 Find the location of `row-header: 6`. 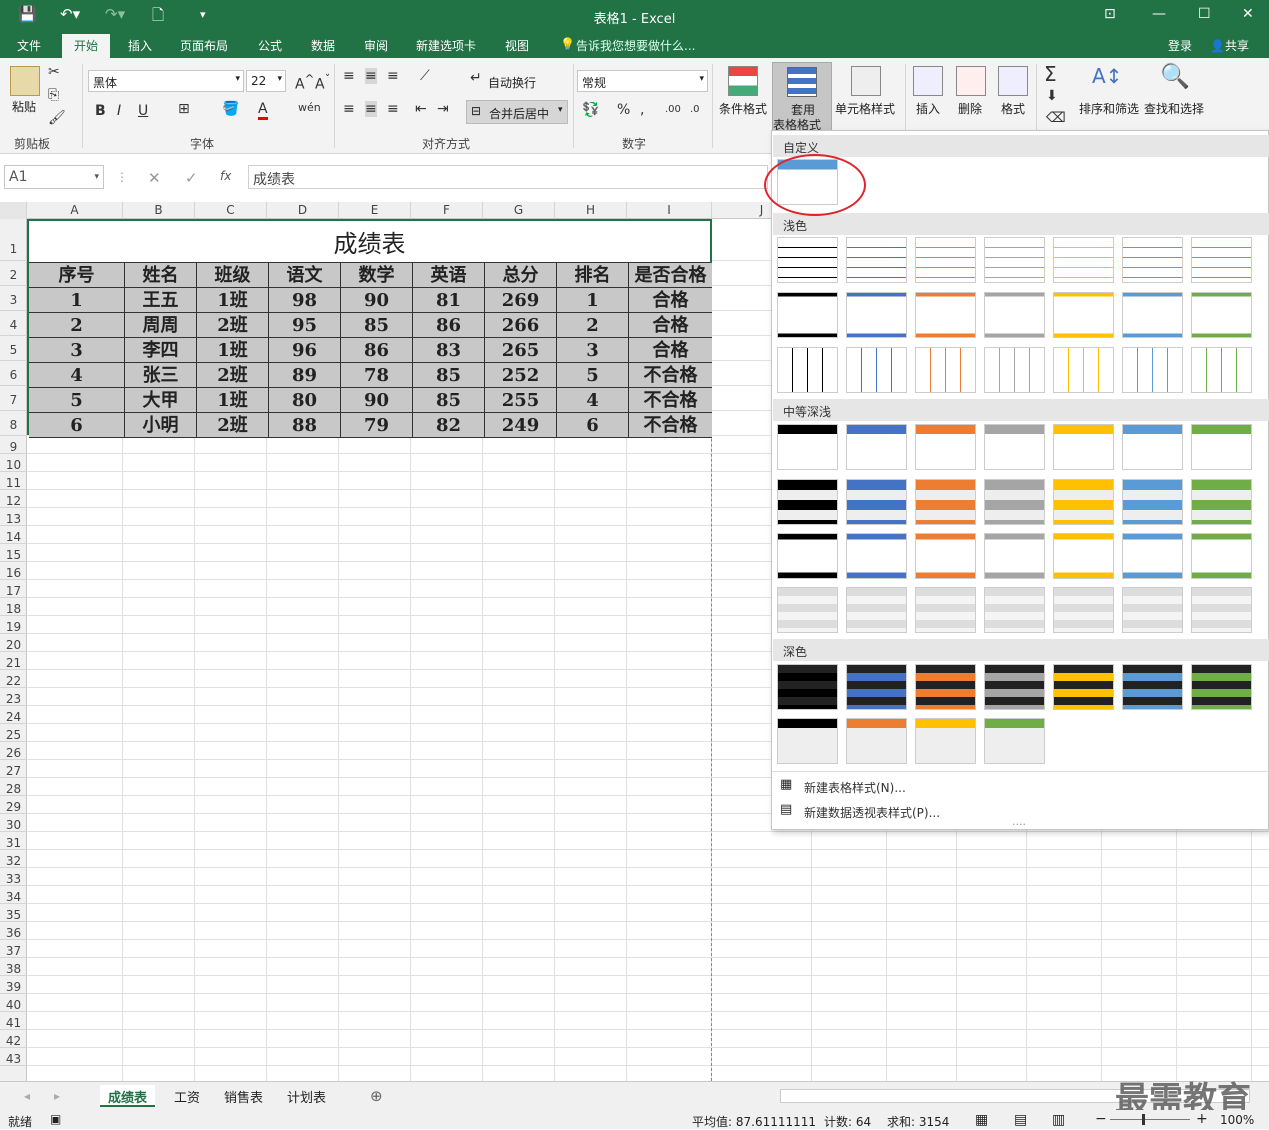

row-header: 6 is located at coordinates (13, 373).